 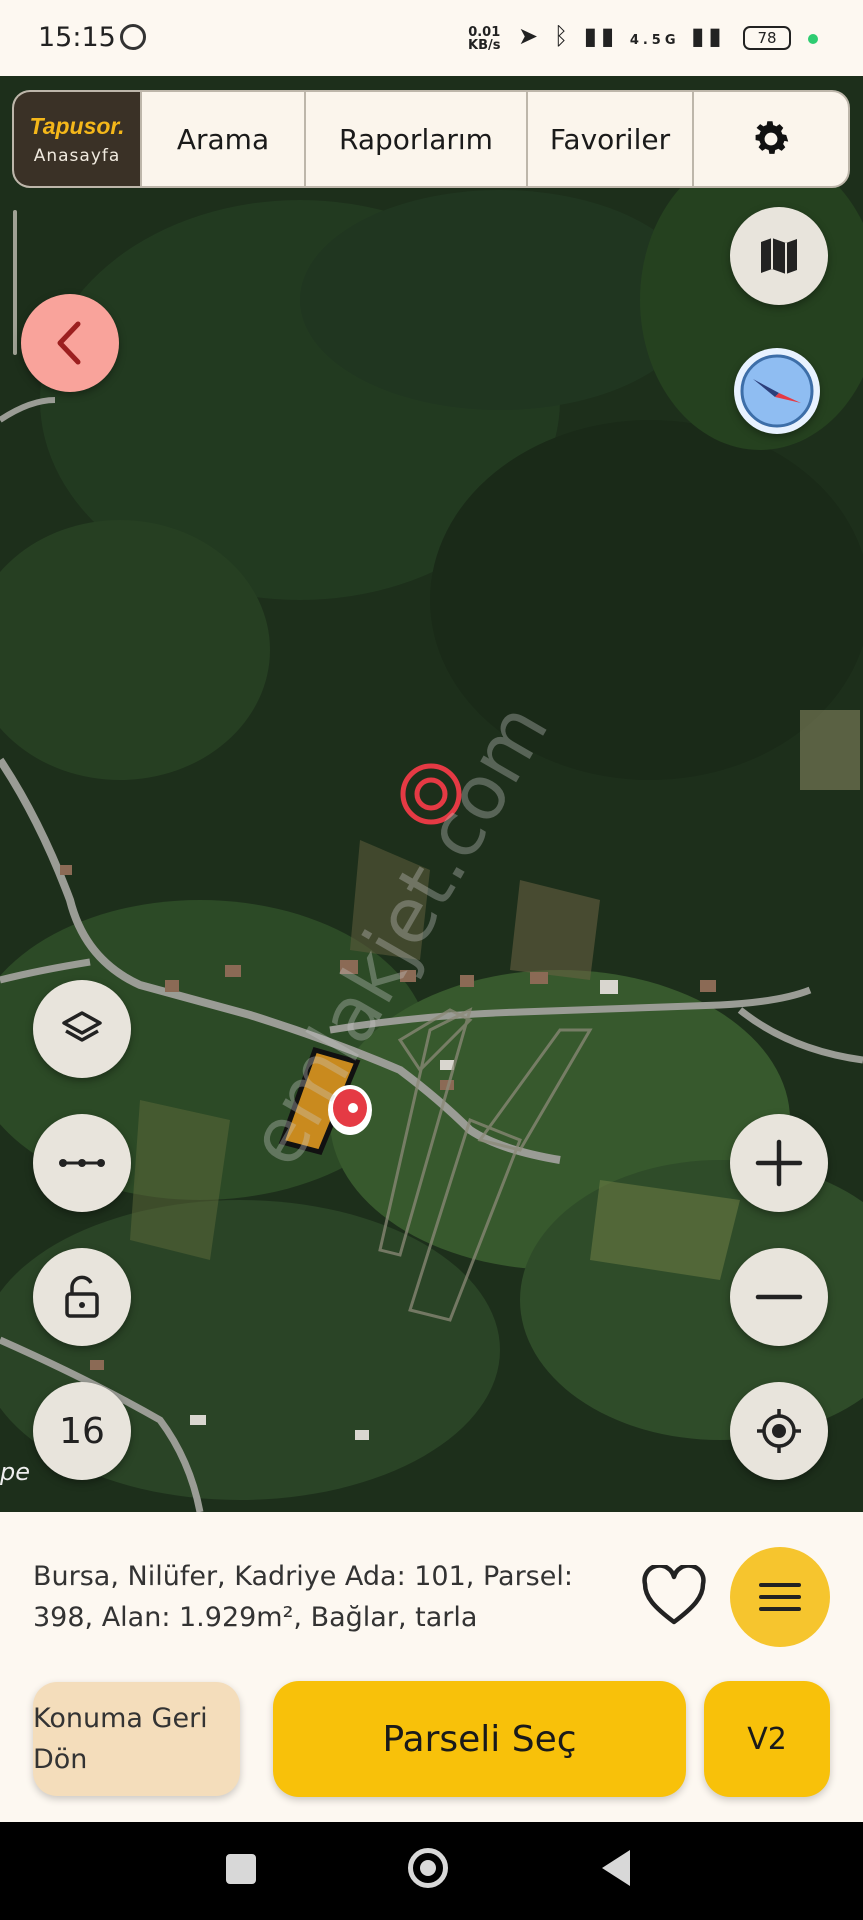 I want to click on plus-icon, so click(x=779, y=1163).